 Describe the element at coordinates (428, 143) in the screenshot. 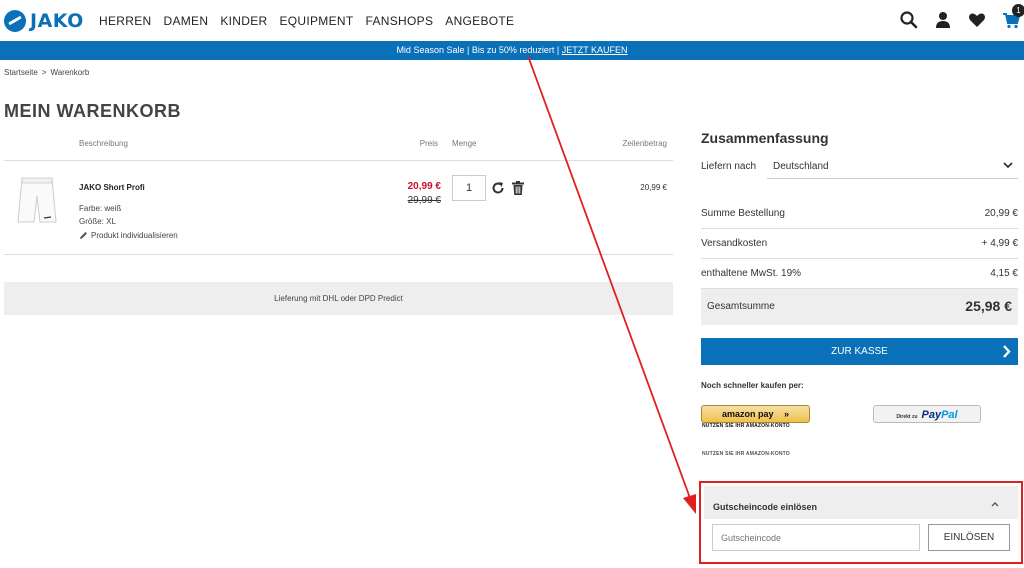

I see `column-header-price: Preis` at that location.